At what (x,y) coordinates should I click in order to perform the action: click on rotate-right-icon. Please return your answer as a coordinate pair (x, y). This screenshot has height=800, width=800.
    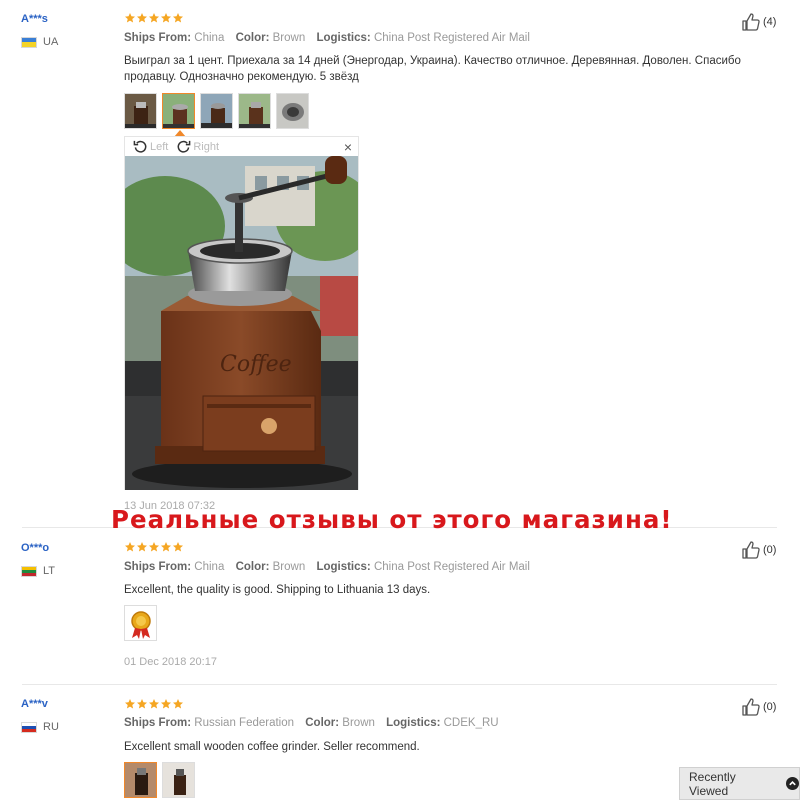
    Looking at the image, I should click on (184, 146).